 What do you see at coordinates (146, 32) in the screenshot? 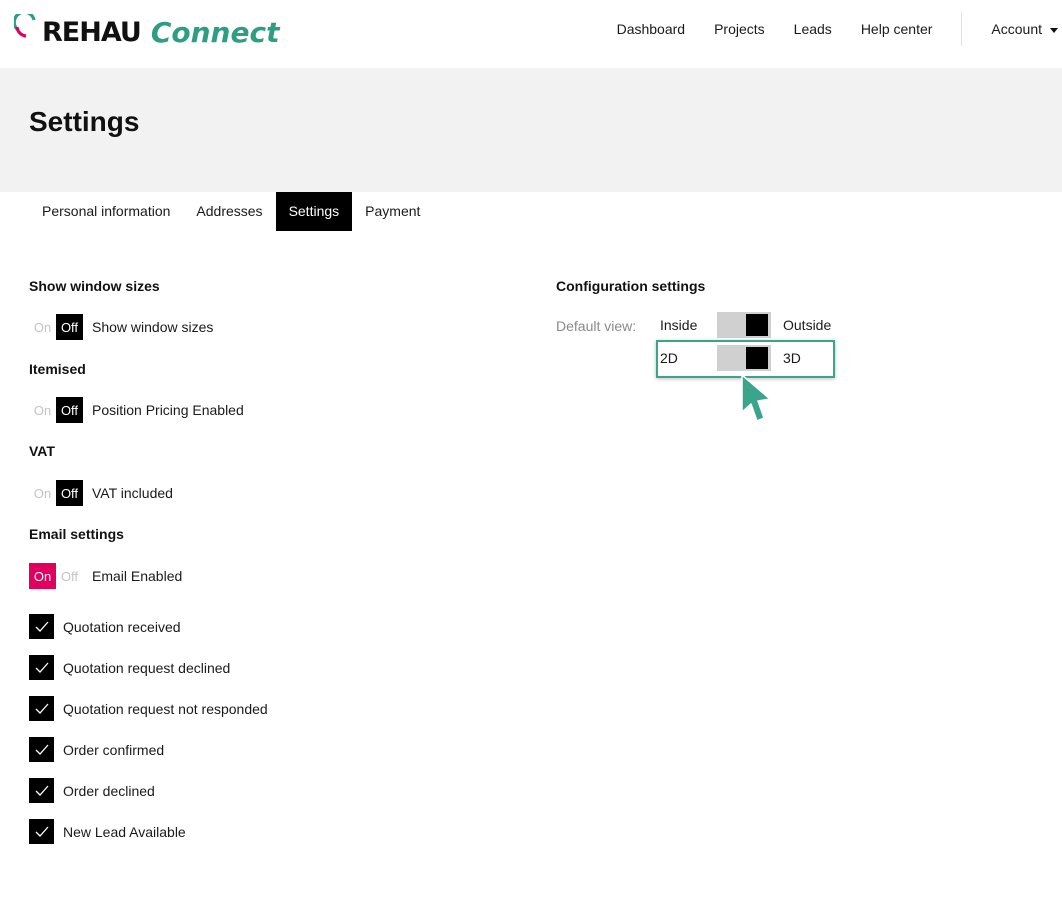
I see `rehau-connect-logo: REHAU Connect` at bounding box center [146, 32].